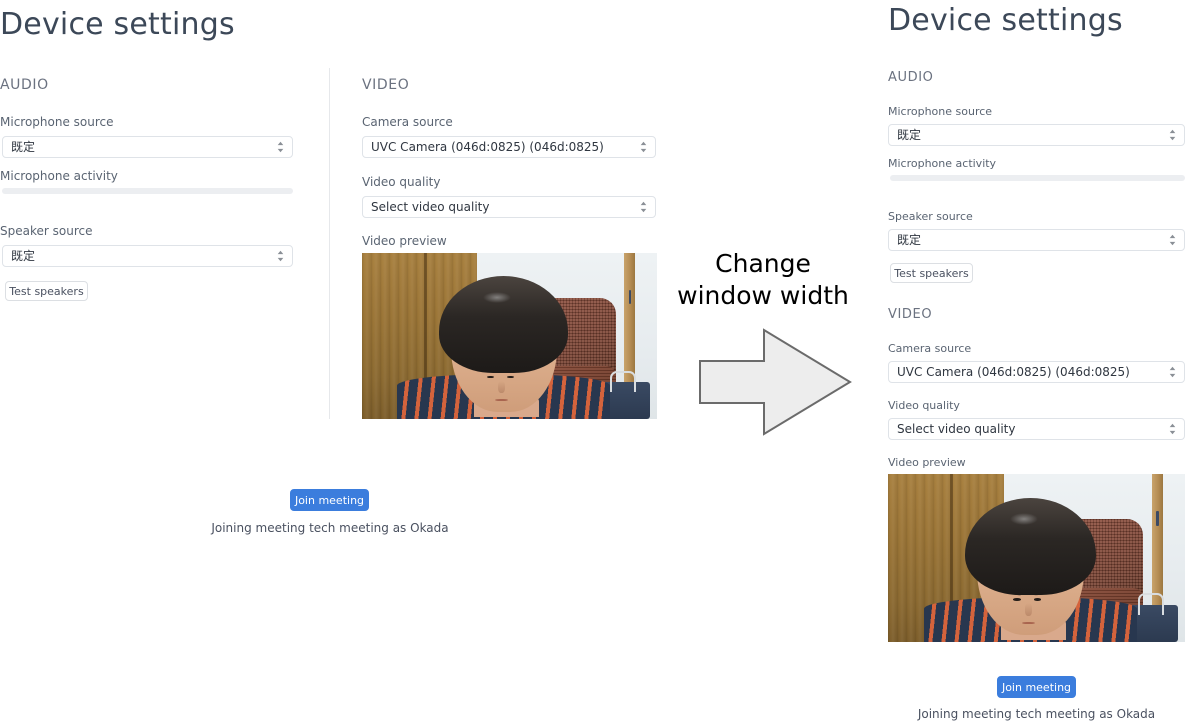  I want to click on annotation-line-1: Change, so click(763, 263).